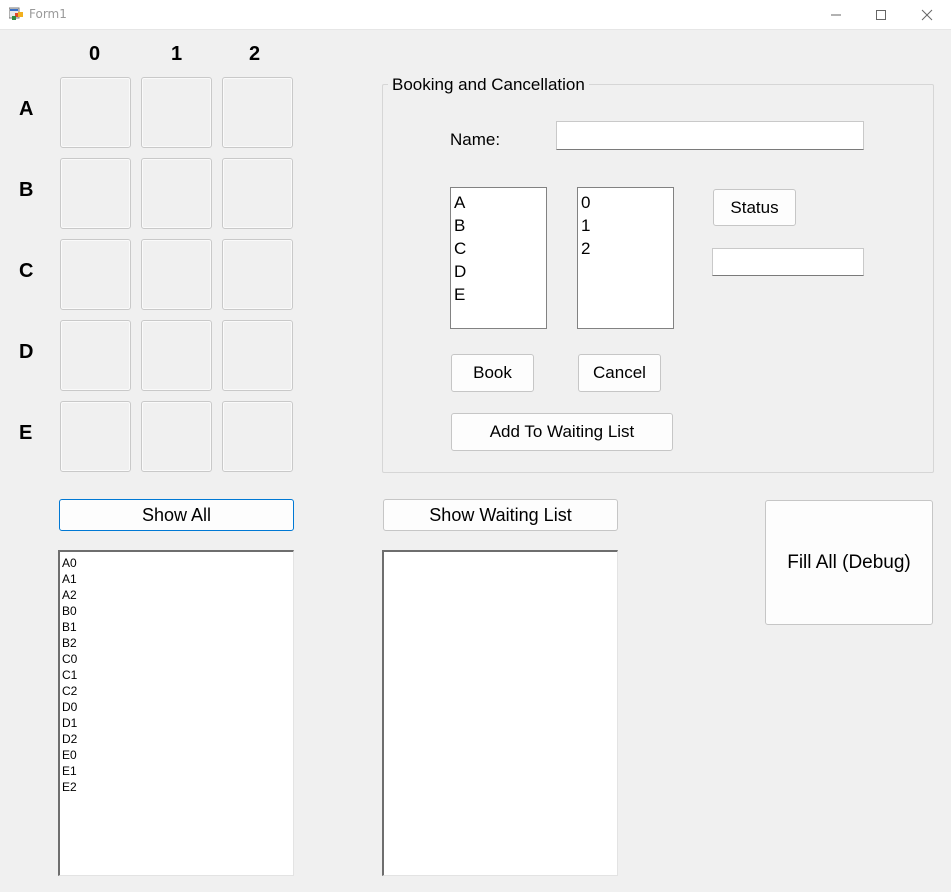  Describe the element at coordinates (176, 787) in the screenshot. I see `list-item: E2` at that location.